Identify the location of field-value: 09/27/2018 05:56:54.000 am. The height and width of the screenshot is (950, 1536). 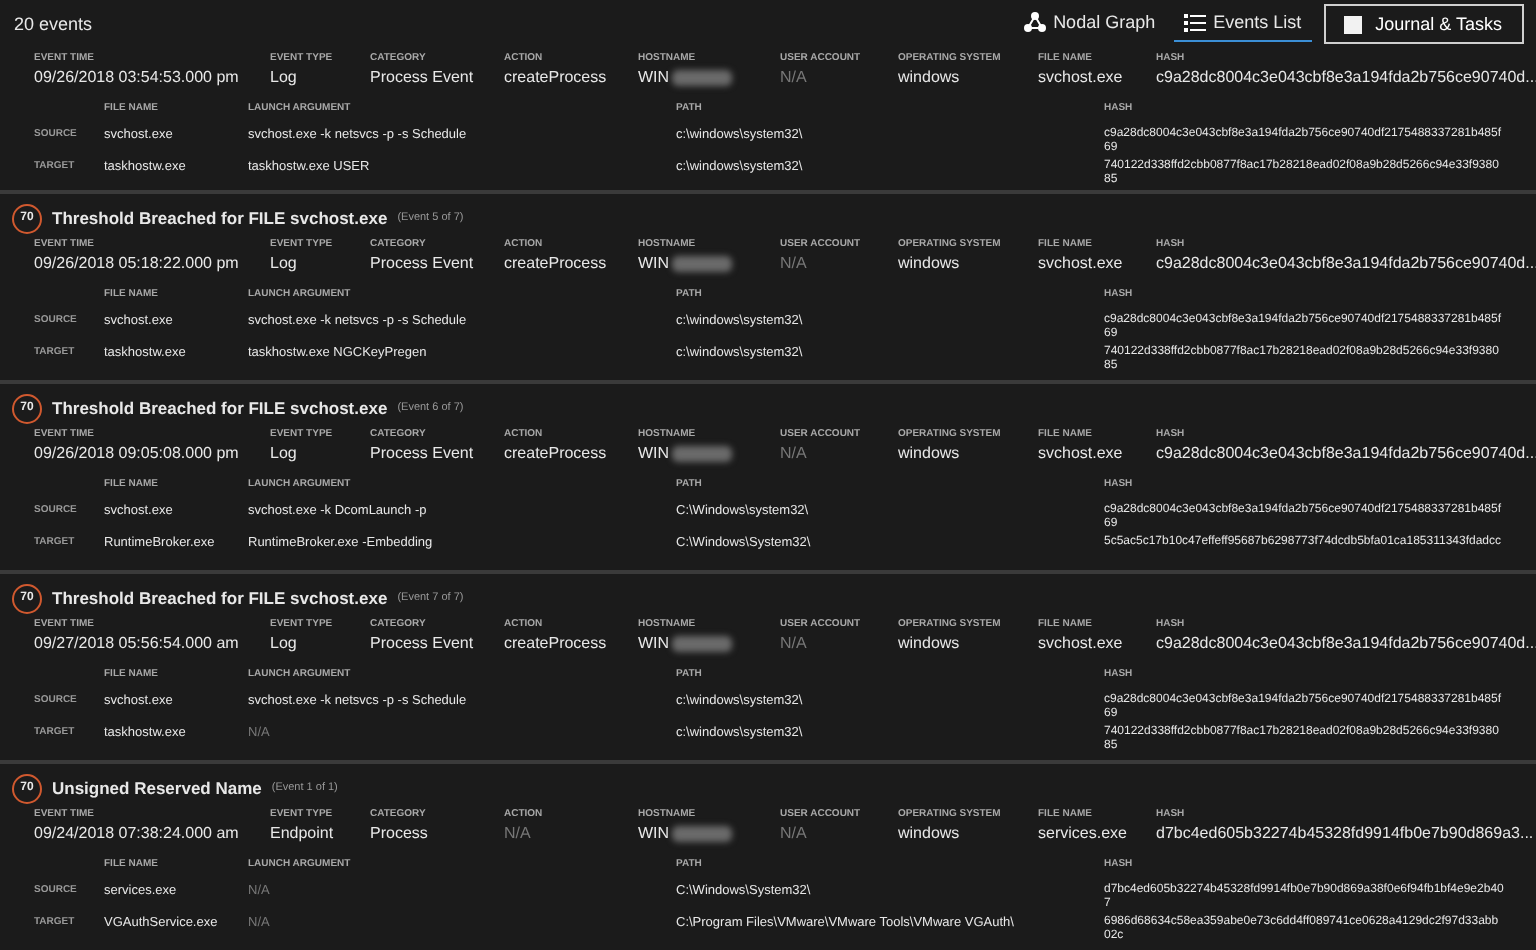
(136, 643).